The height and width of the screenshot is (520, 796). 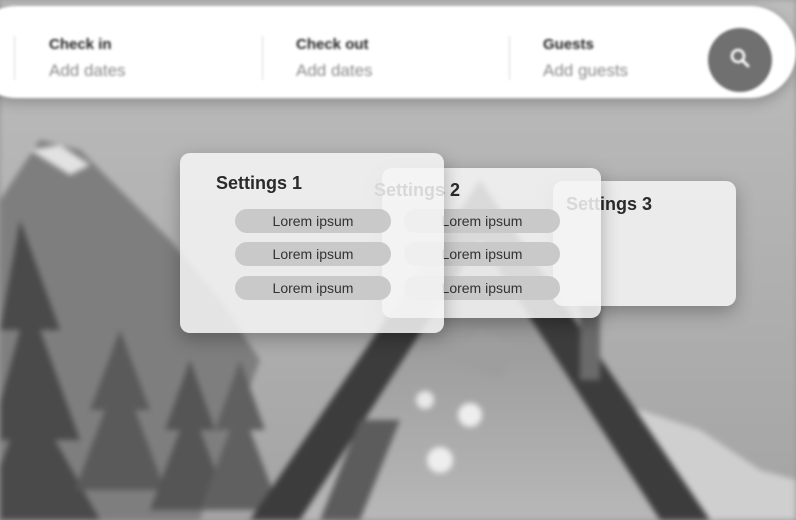 What do you see at coordinates (586, 70) in the screenshot?
I see `guests-placeholder: Add guests` at bounding box center [586, 70].